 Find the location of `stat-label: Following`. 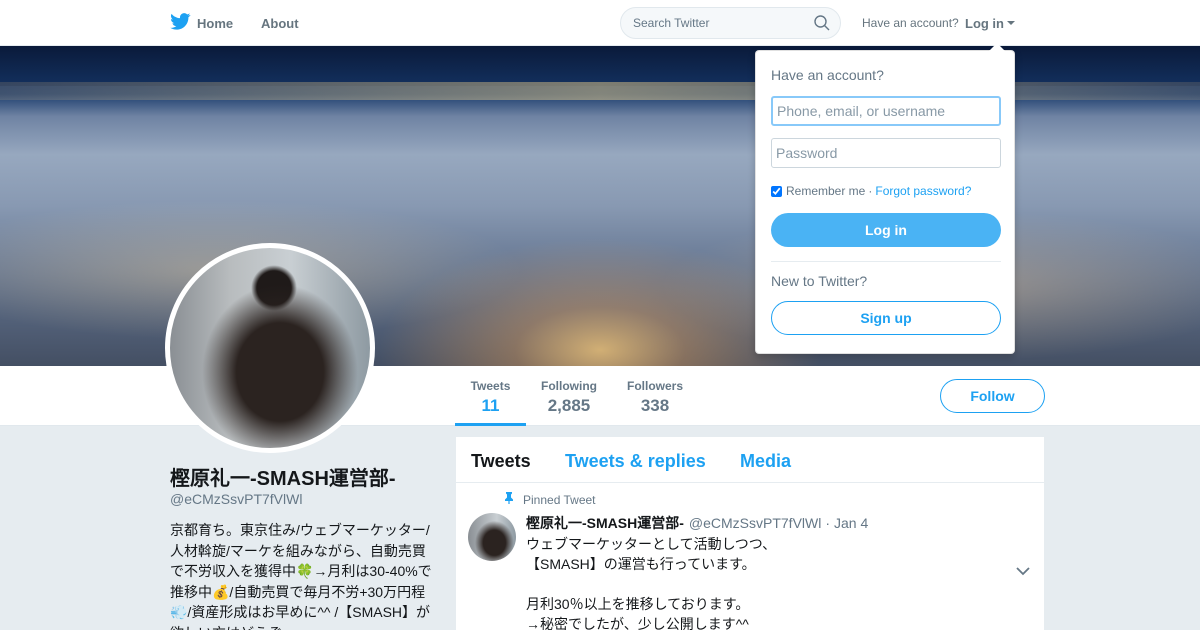

stat-label: Following is located at coordinates (569, 386).